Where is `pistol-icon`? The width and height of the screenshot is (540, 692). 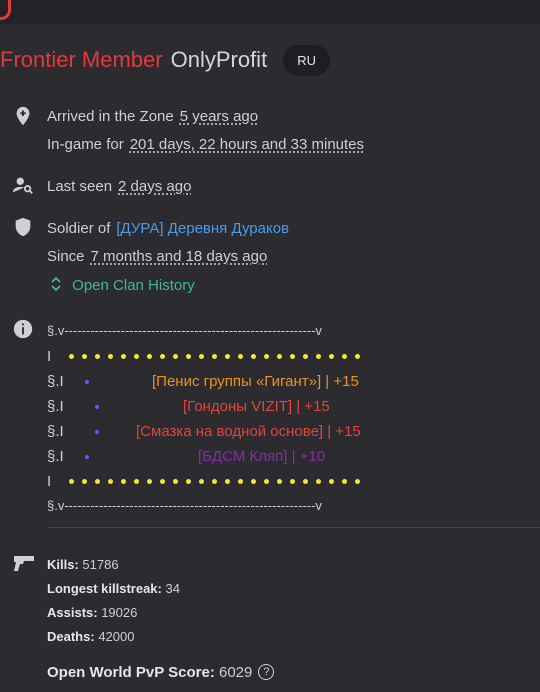
pistol-icon is located at coordinates (24, 563).